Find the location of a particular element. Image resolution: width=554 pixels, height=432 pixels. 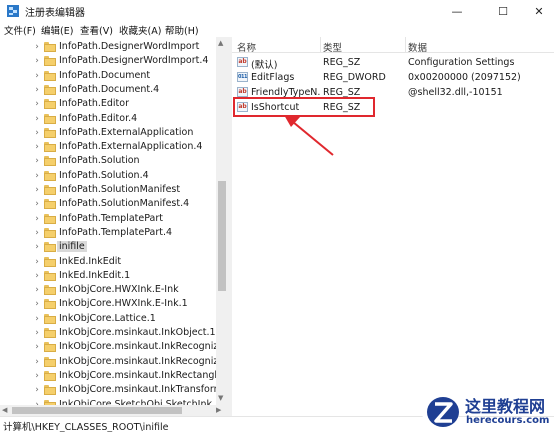

tree-item: › InfoPath.TemplatePart.4 is located at coordinates (108, 233).